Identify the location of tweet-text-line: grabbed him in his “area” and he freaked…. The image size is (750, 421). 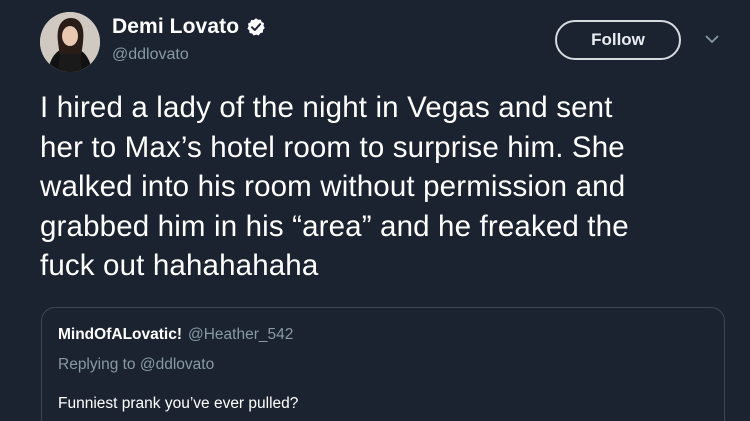
(334, 226).